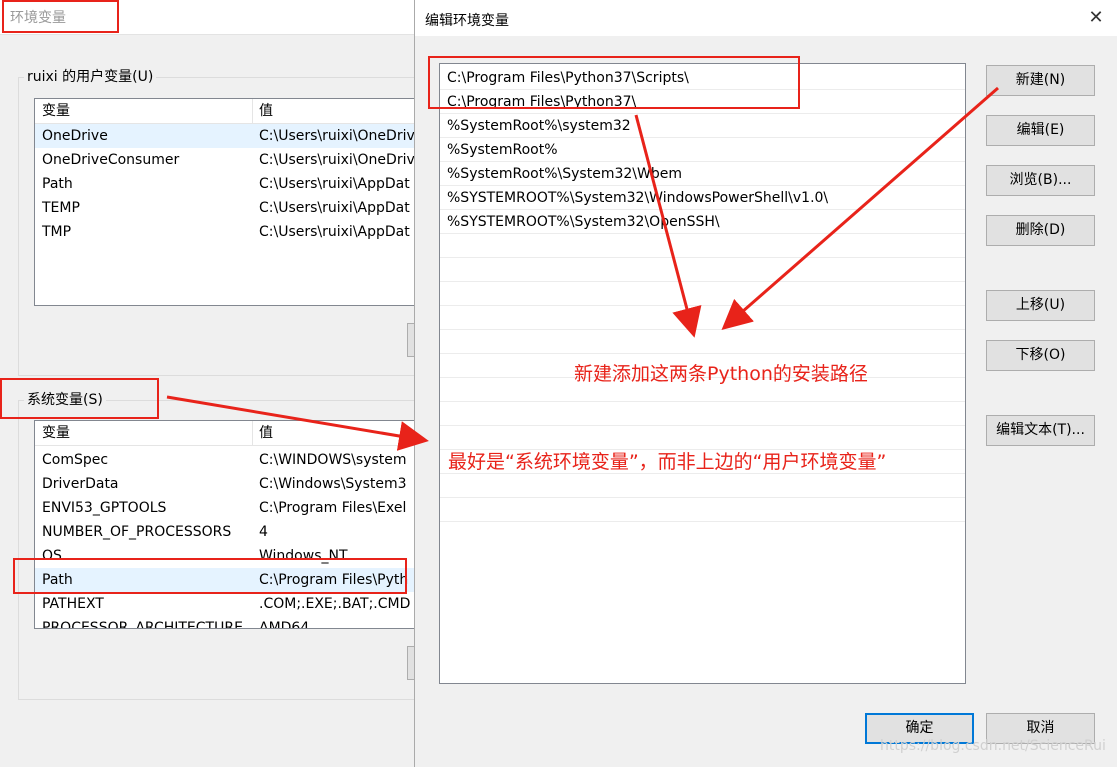 This screenshot has width=1117, height=767. What do you see at coordinates (993, 746) in the screenshot?
I see `watermark: https://blog.csdn.net/ScienceRui` at bounding box center [993, 746].